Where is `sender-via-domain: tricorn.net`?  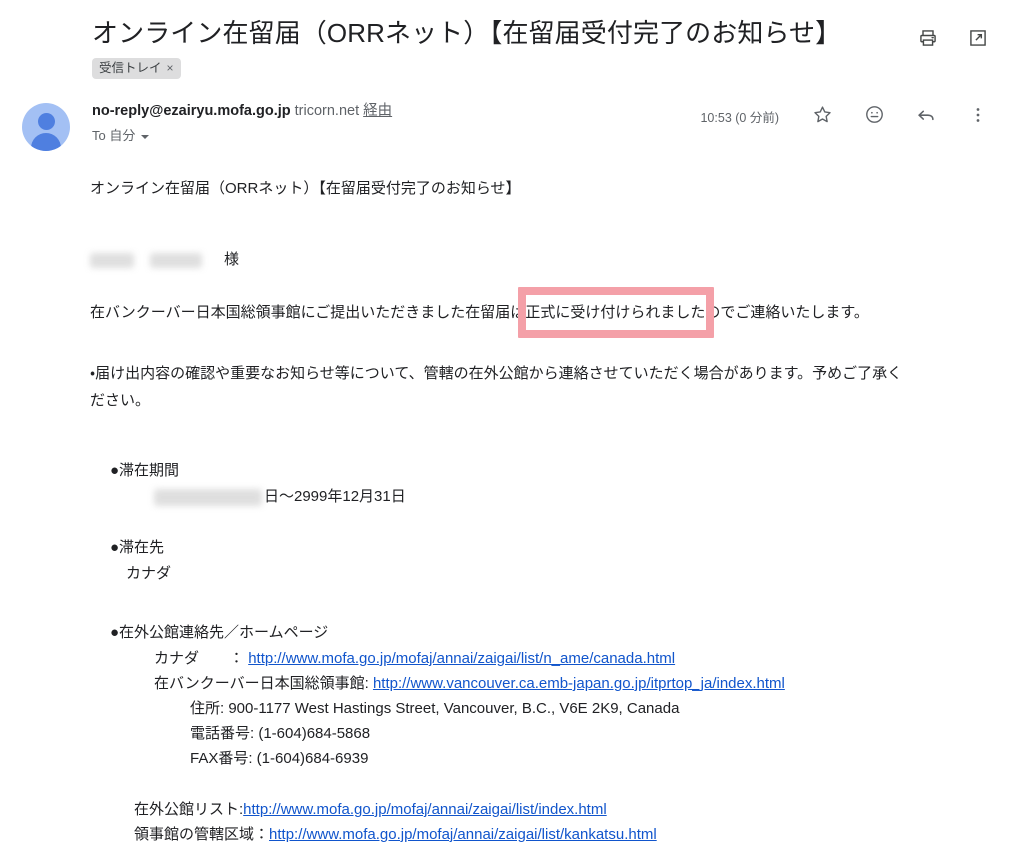 sender-via-domain: tricorn.net is located at coordinates (327, 111).